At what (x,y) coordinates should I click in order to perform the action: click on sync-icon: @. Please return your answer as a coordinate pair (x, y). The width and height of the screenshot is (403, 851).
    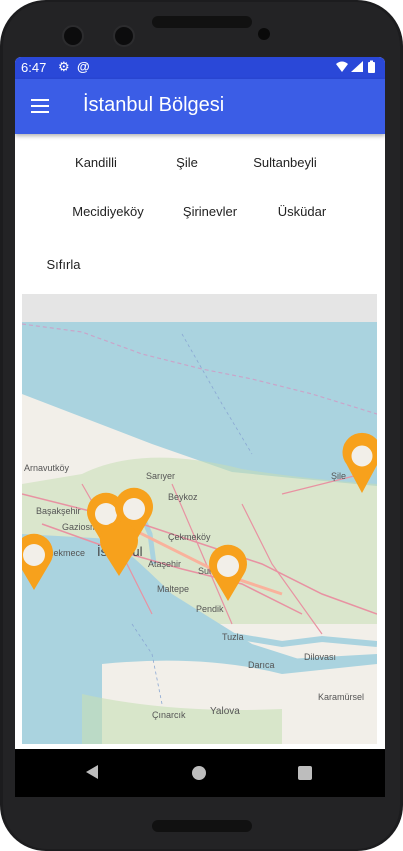
    Looking at the image, I should click on (83, 66).